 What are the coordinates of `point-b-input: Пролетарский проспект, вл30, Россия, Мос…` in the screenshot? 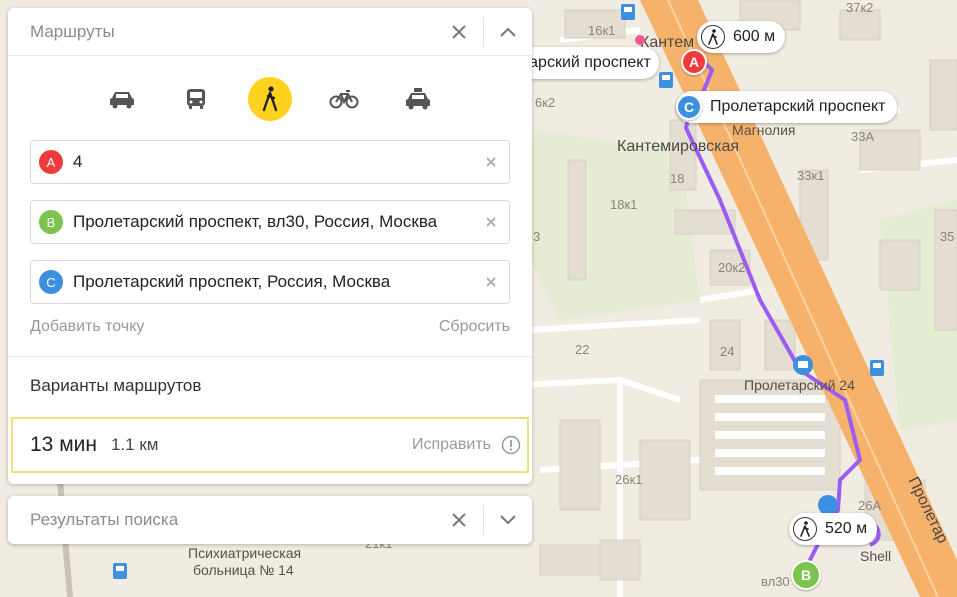 It's located at (273, 222).